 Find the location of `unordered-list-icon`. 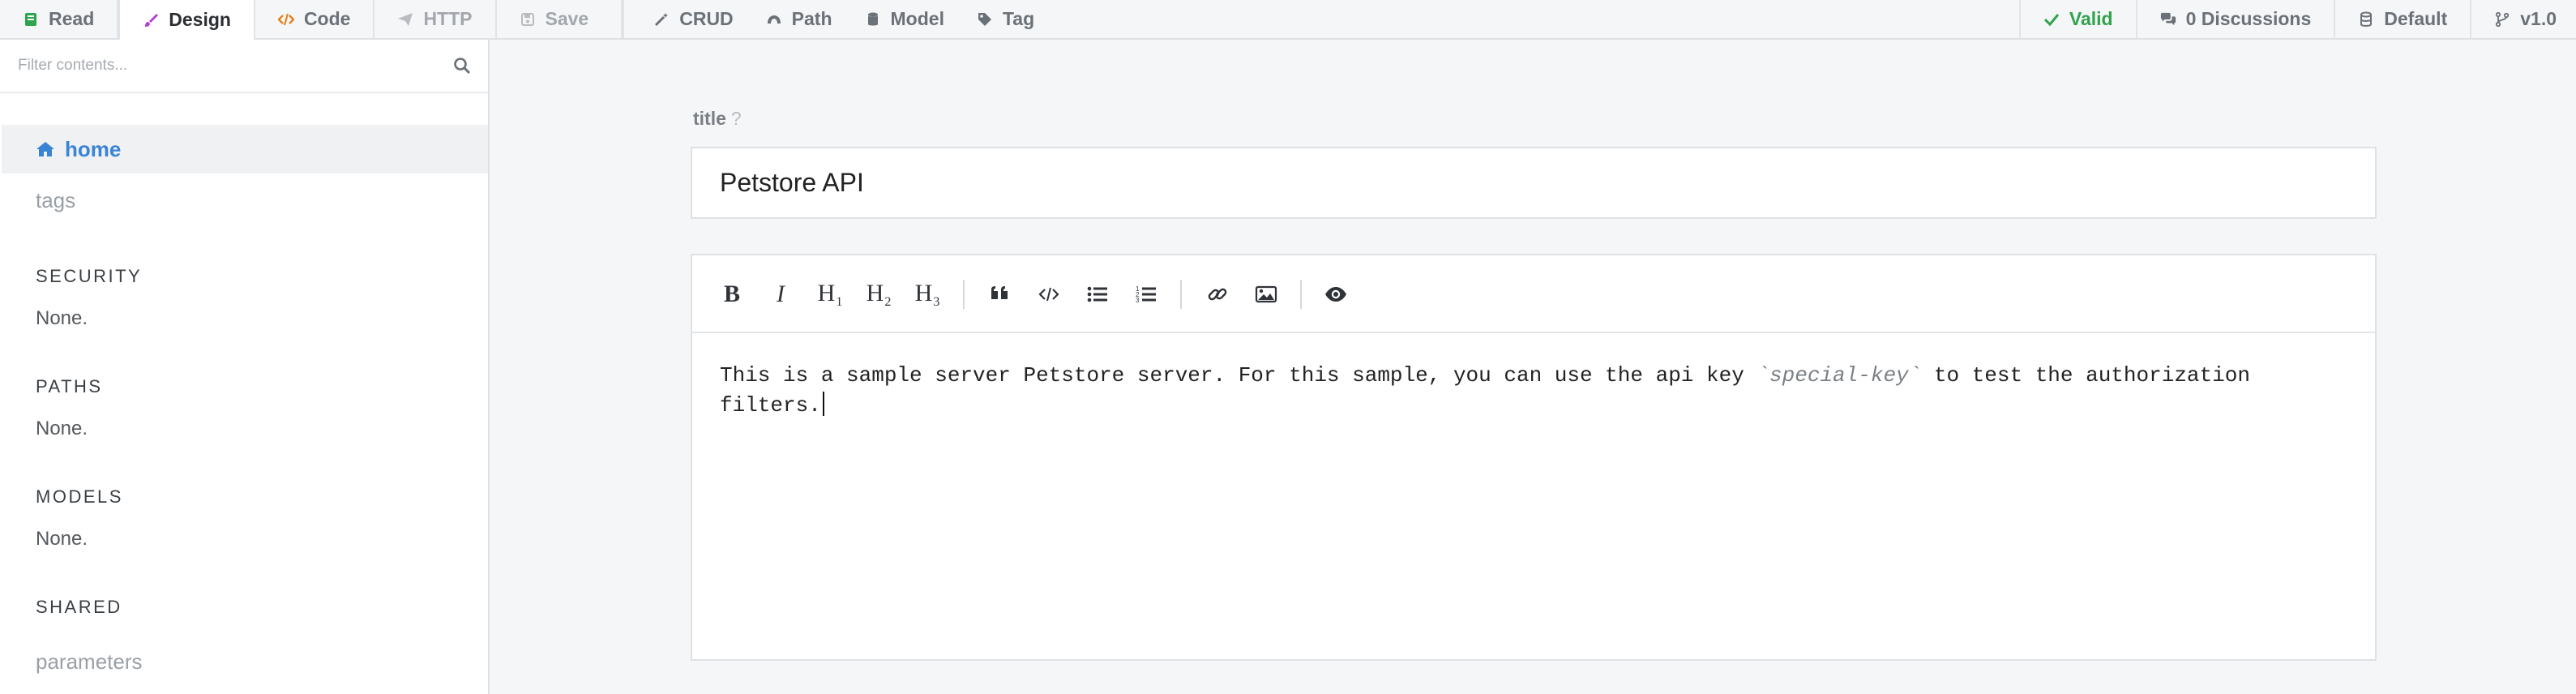

unordered-list-icon is located at coordinates (1097, 294).